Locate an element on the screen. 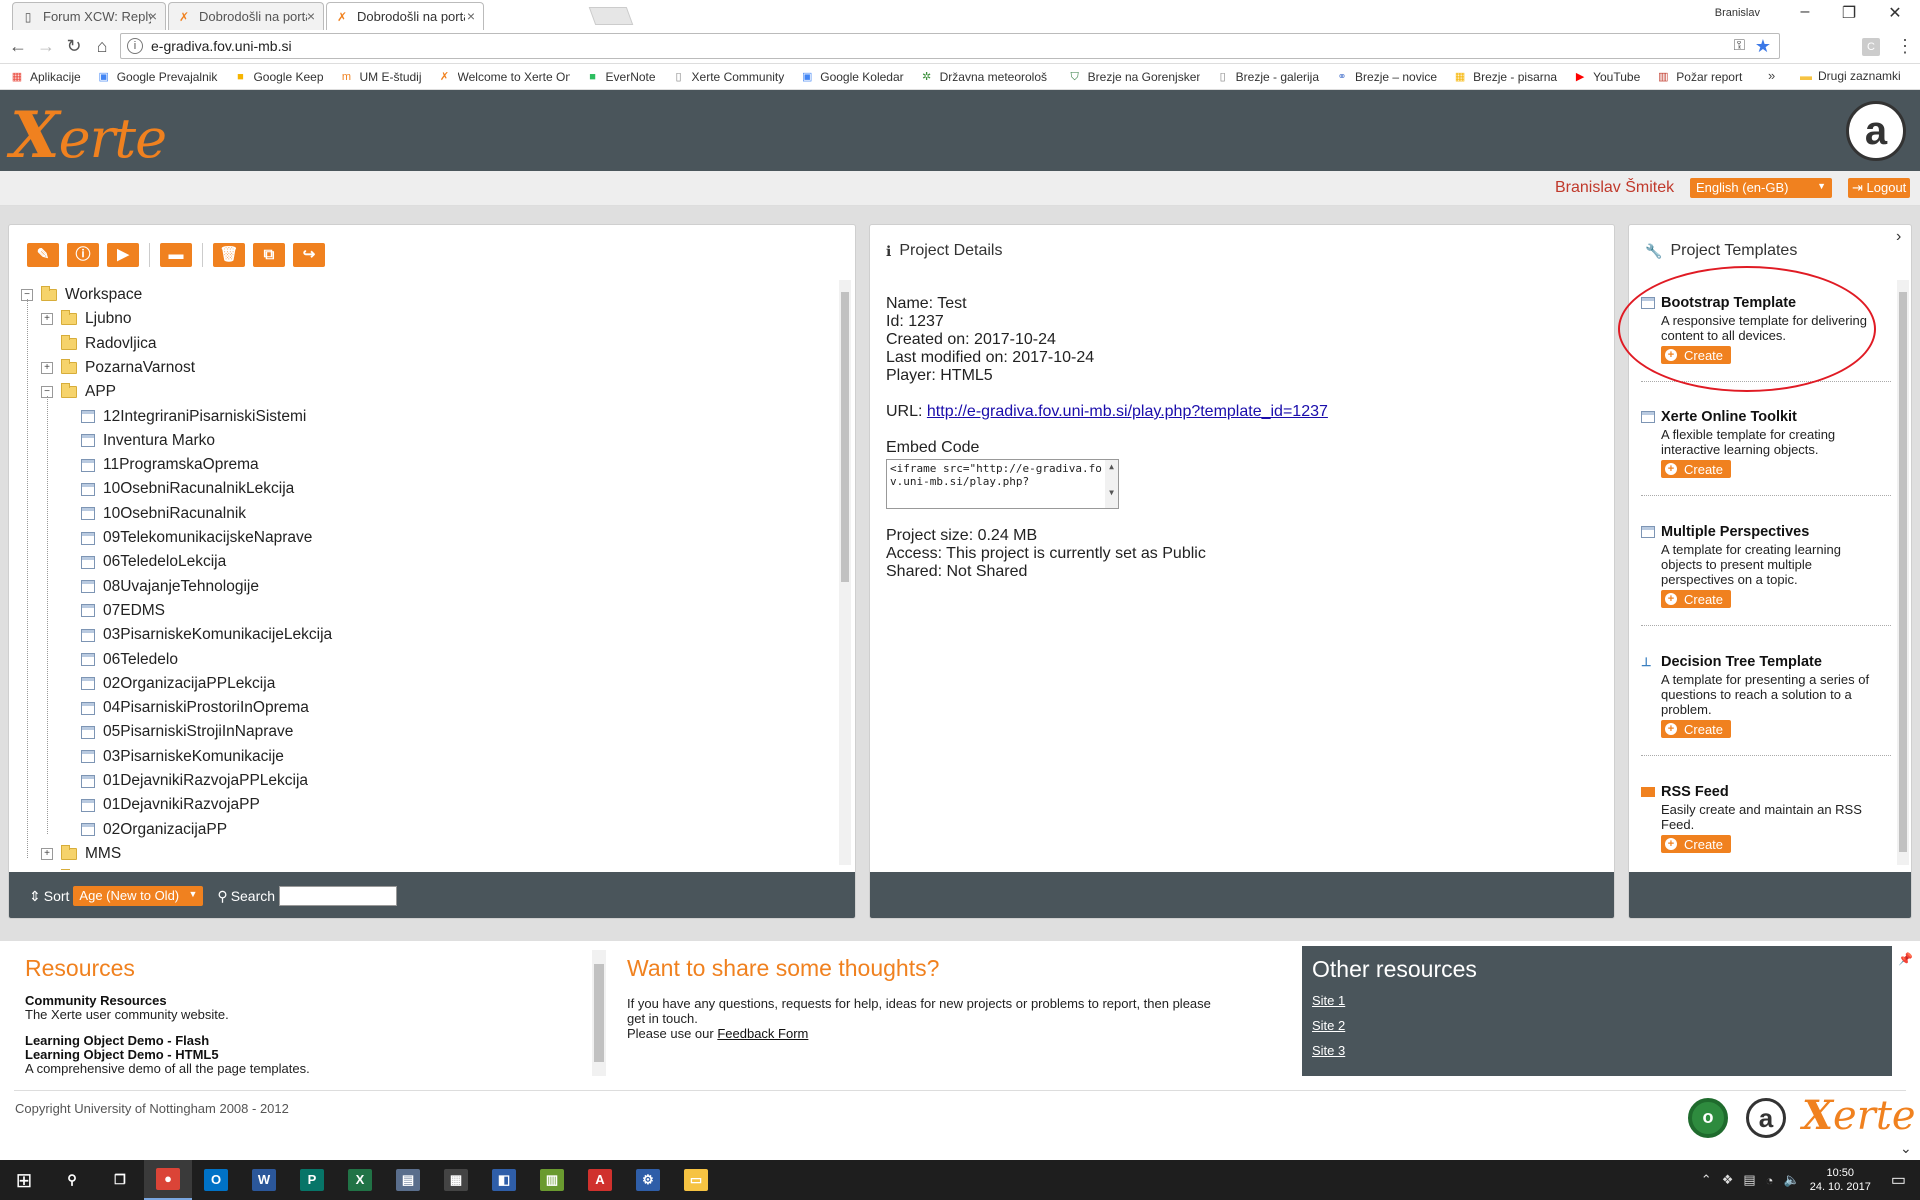 The height and width of the screenshot is (1200, 1920). bookmark-item: ■ Google Keep is located at coordinates (278, 77).